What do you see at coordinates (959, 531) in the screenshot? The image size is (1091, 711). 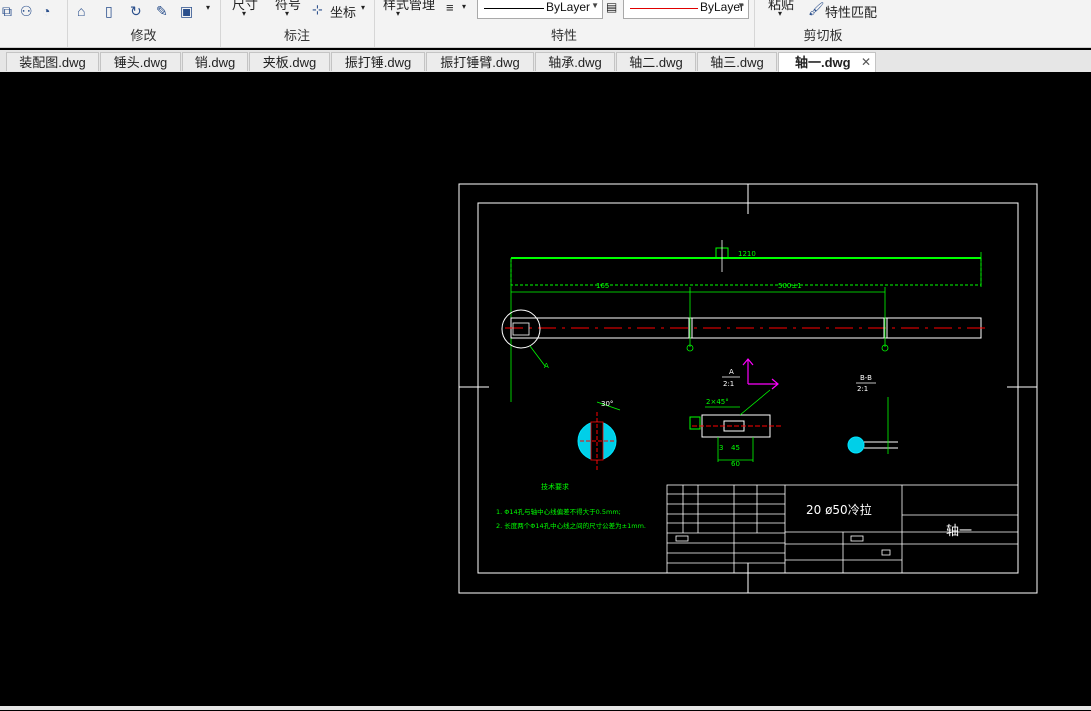 I see `title-part-name: 轴一` at bounding box center [959, 531].